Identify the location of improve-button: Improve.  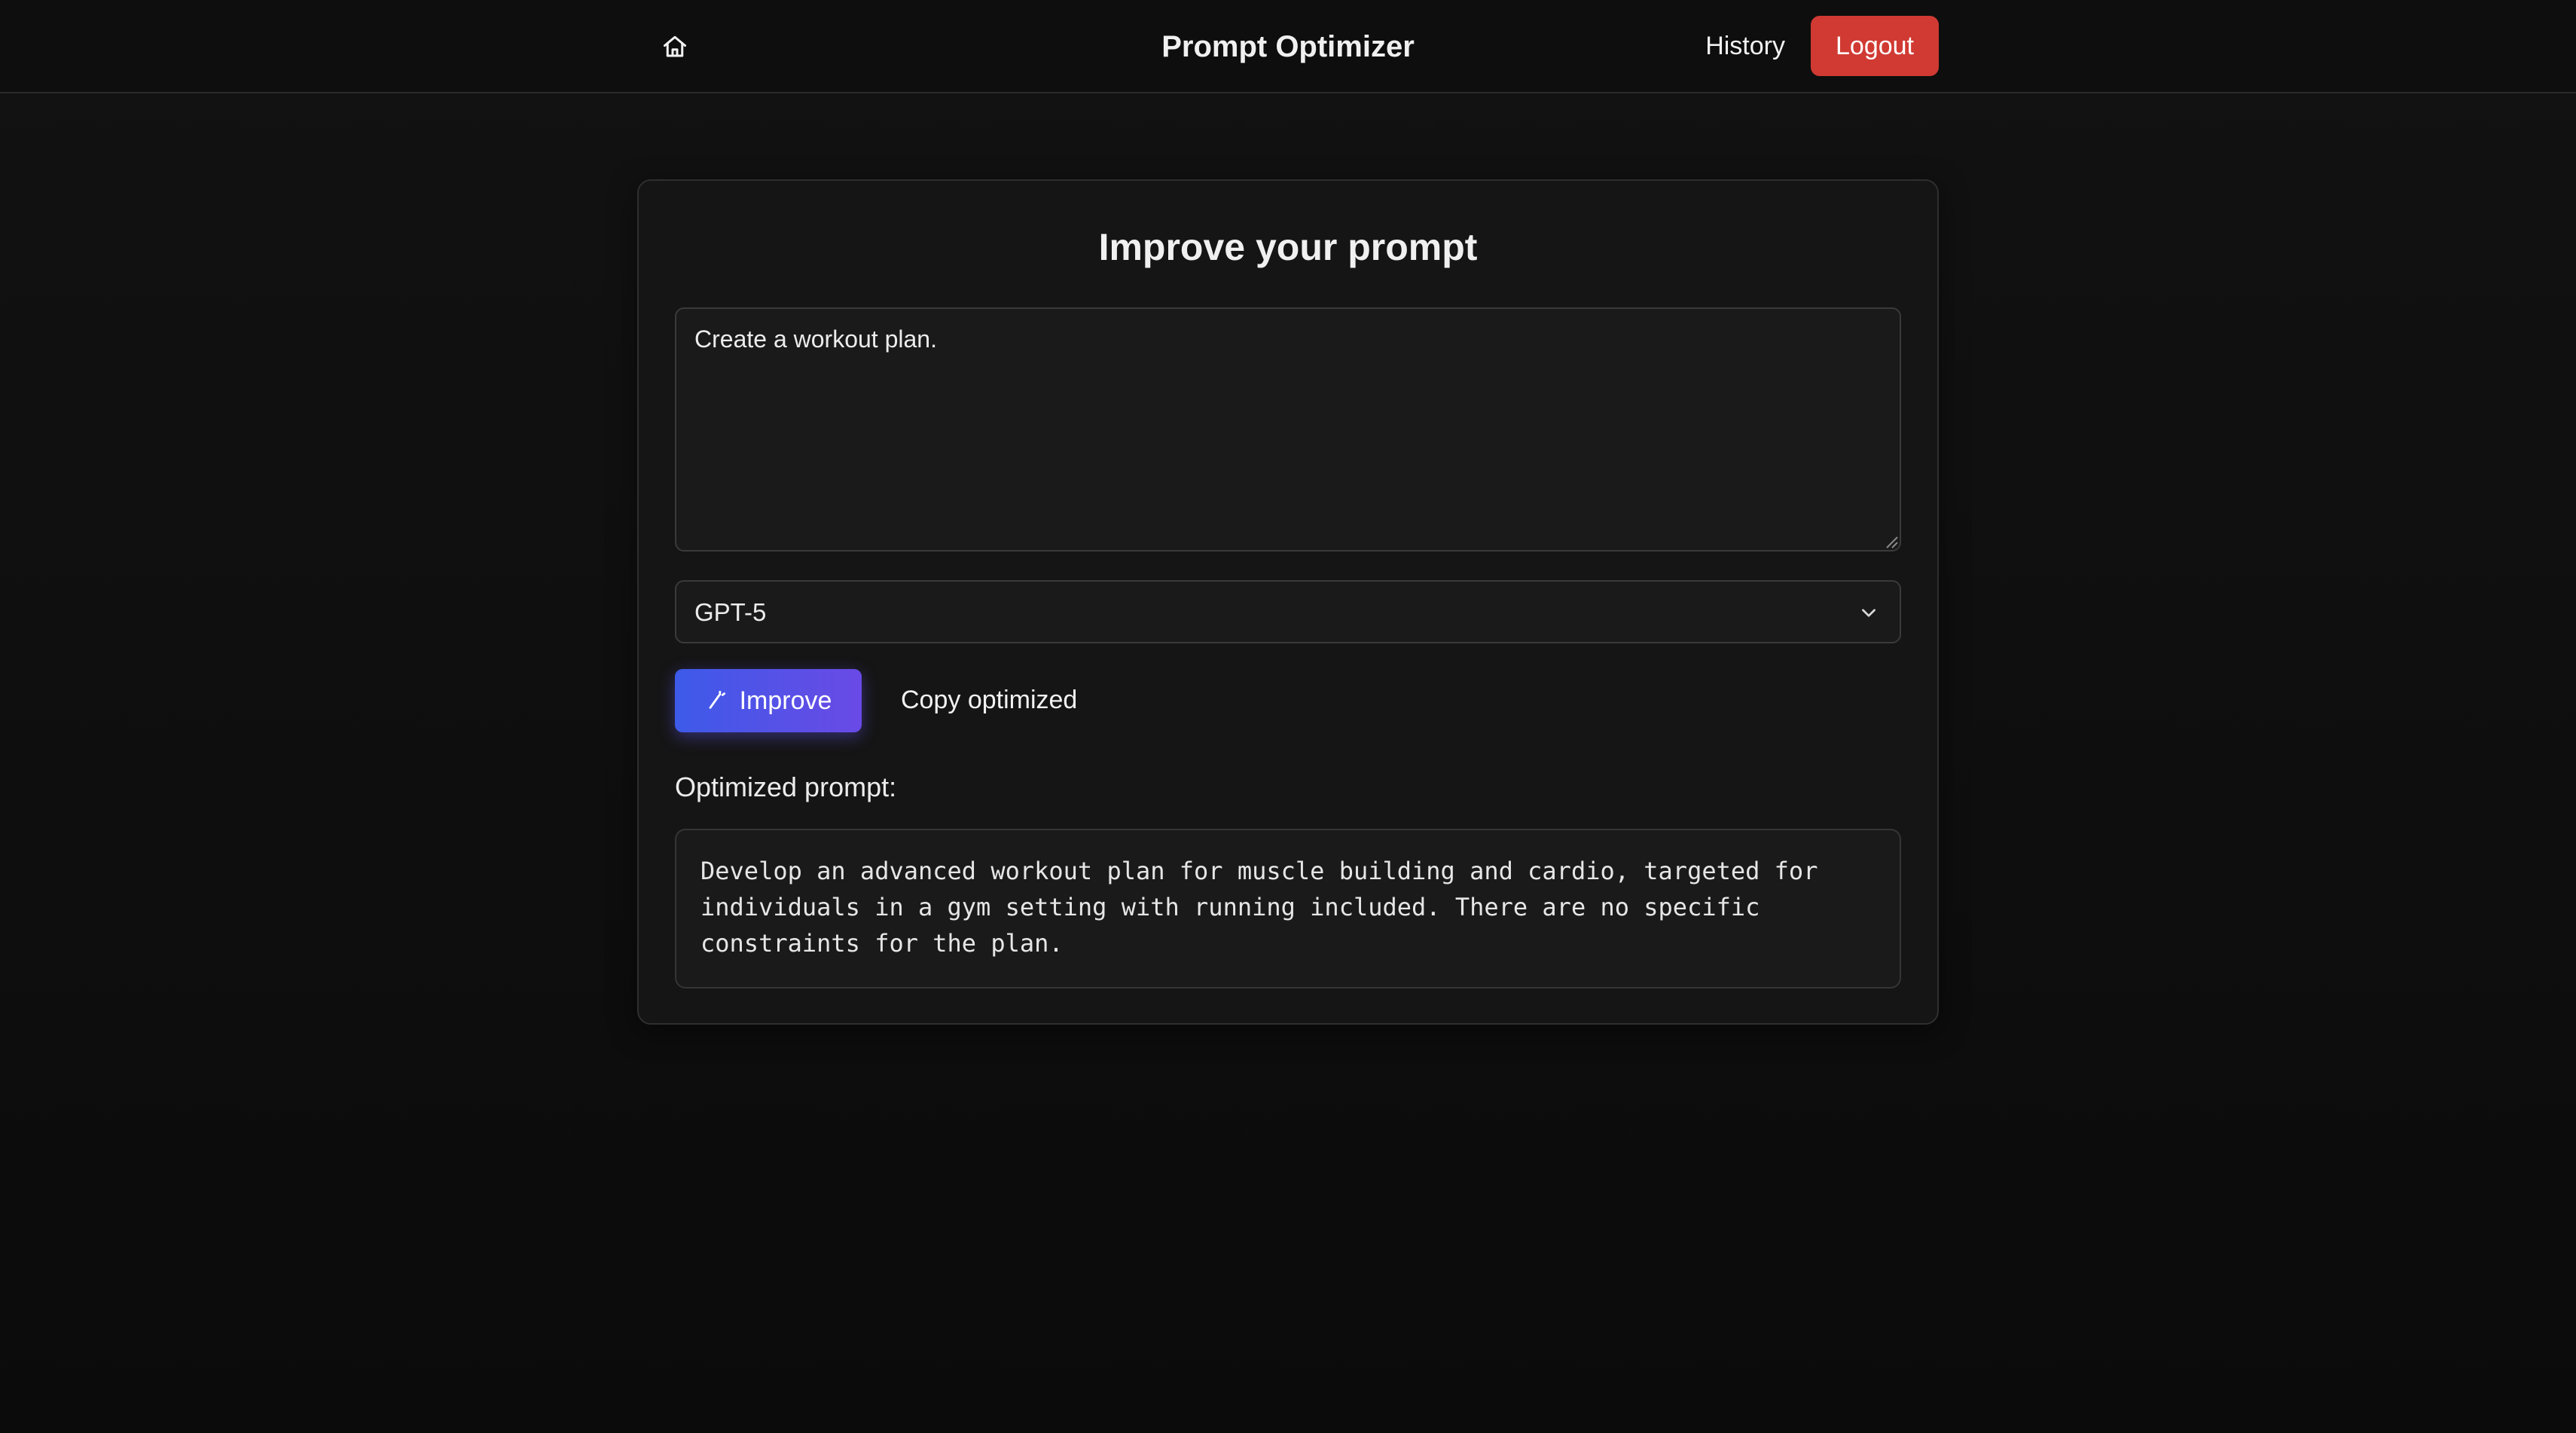
(769, 700).